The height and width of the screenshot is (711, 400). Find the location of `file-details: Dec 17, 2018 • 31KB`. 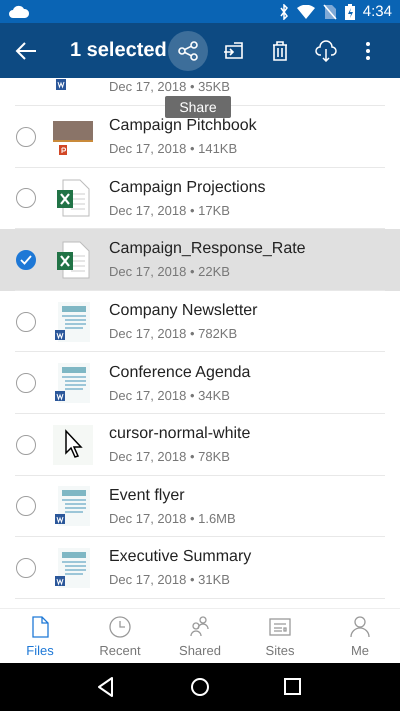

file-details: Dec 17, 2018 • 31KB is located at coordinates (170, 580).